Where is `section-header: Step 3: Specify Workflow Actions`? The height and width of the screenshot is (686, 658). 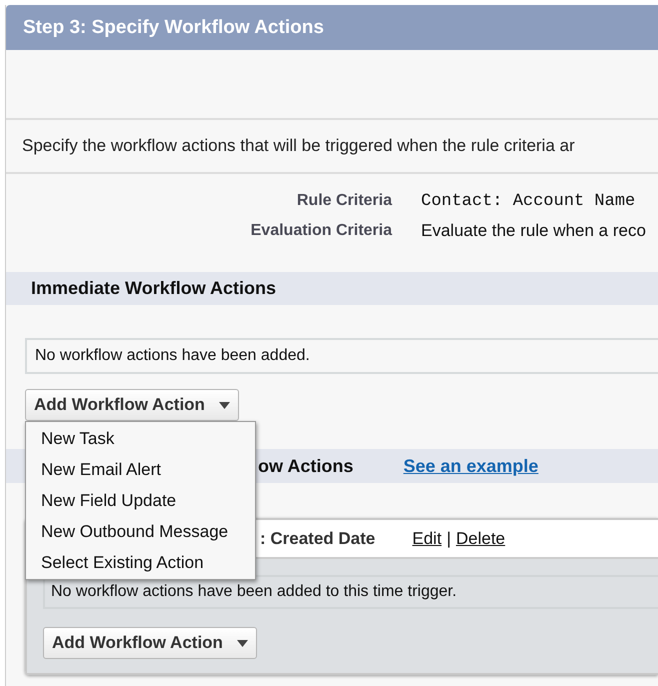
section-header: Step 3: Specify Workflow Actions is located at coordinates (332, 27).